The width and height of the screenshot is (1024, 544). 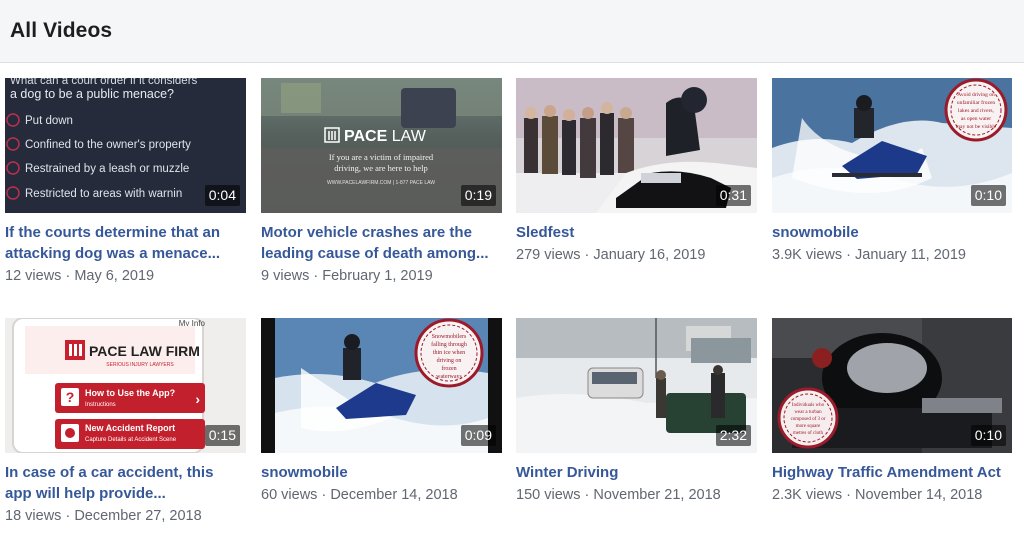 What do you see at coordinates (634, 472) in the screenshot?
I see `video-title-link: Winter Driving` at bounding box center [634, 472].